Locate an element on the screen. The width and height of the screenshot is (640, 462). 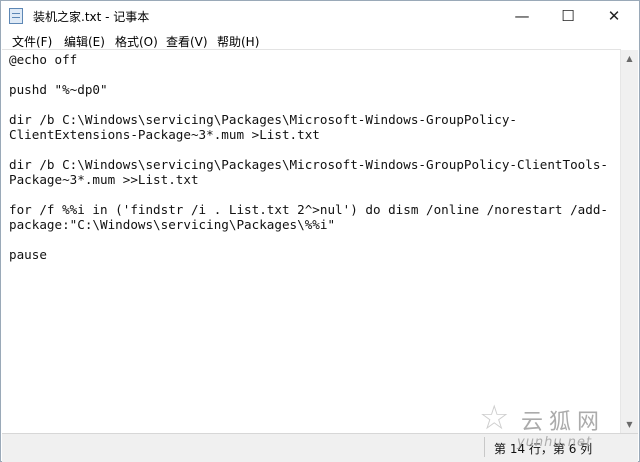
maximize-button: ☐ is located at coordinates (568, 16).